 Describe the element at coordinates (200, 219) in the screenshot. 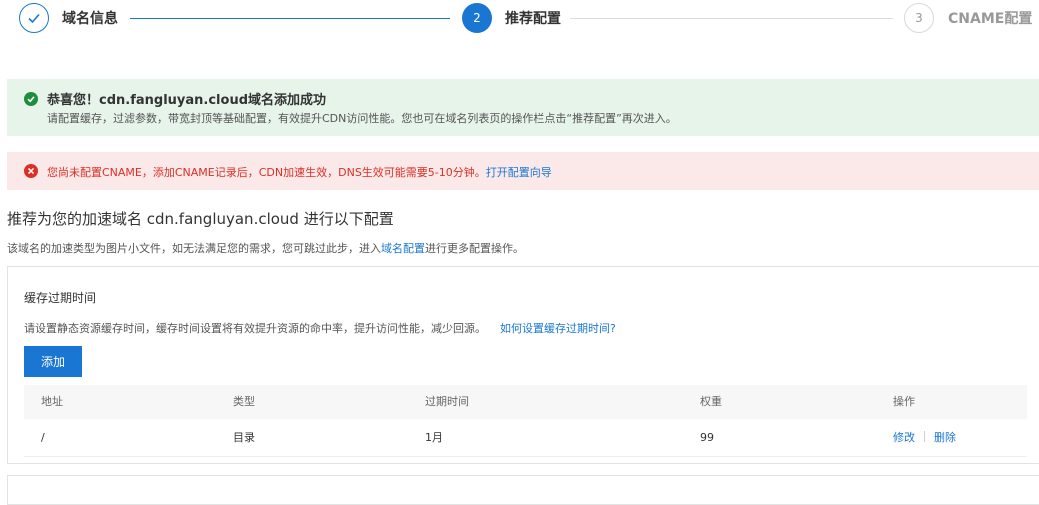

I see `page-title: 推荐为您的加速域名 cdn.fangluyan.cloud 进行以下配置` at that location.